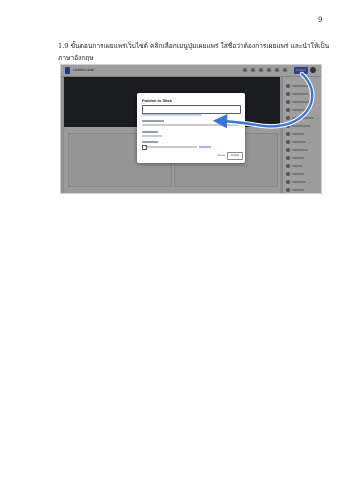 The width and height of the screenshot is (339, 480). Describe the element at coordinates (76, 58) in the screenshot. I see `instruction-line-2: ภาษาอังกฤษ` at that location.